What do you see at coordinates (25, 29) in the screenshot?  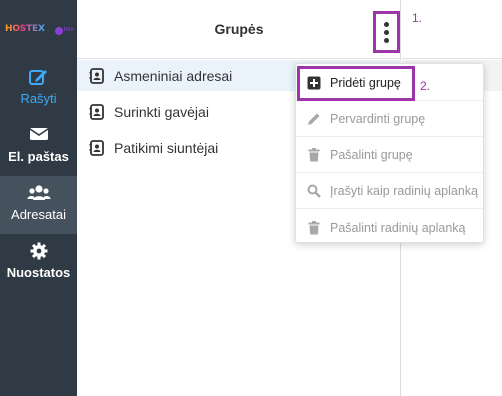 I see `logo-text: HOSTEX` at bounding box center [25, 29].